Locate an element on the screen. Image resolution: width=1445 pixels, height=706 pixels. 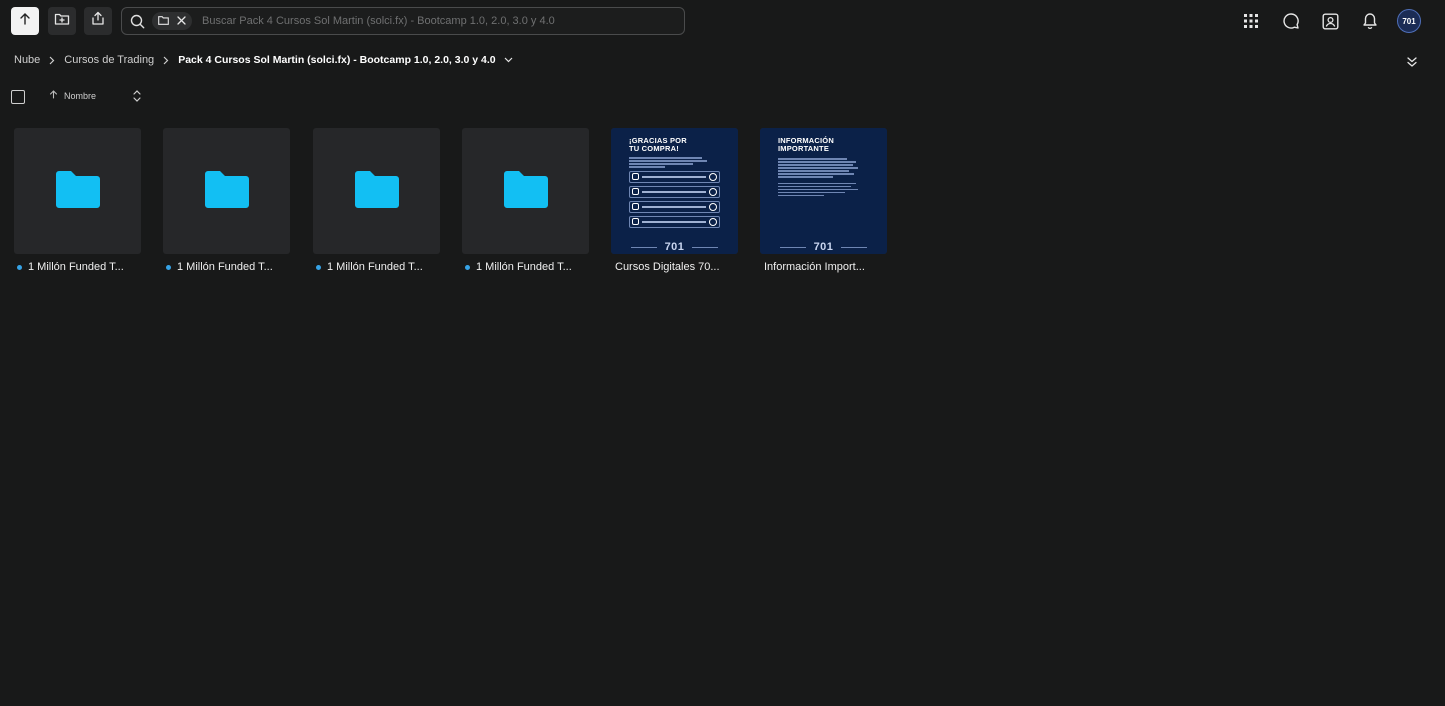
poster-title: TU COMPRA! is located at coordinates (654, 148).